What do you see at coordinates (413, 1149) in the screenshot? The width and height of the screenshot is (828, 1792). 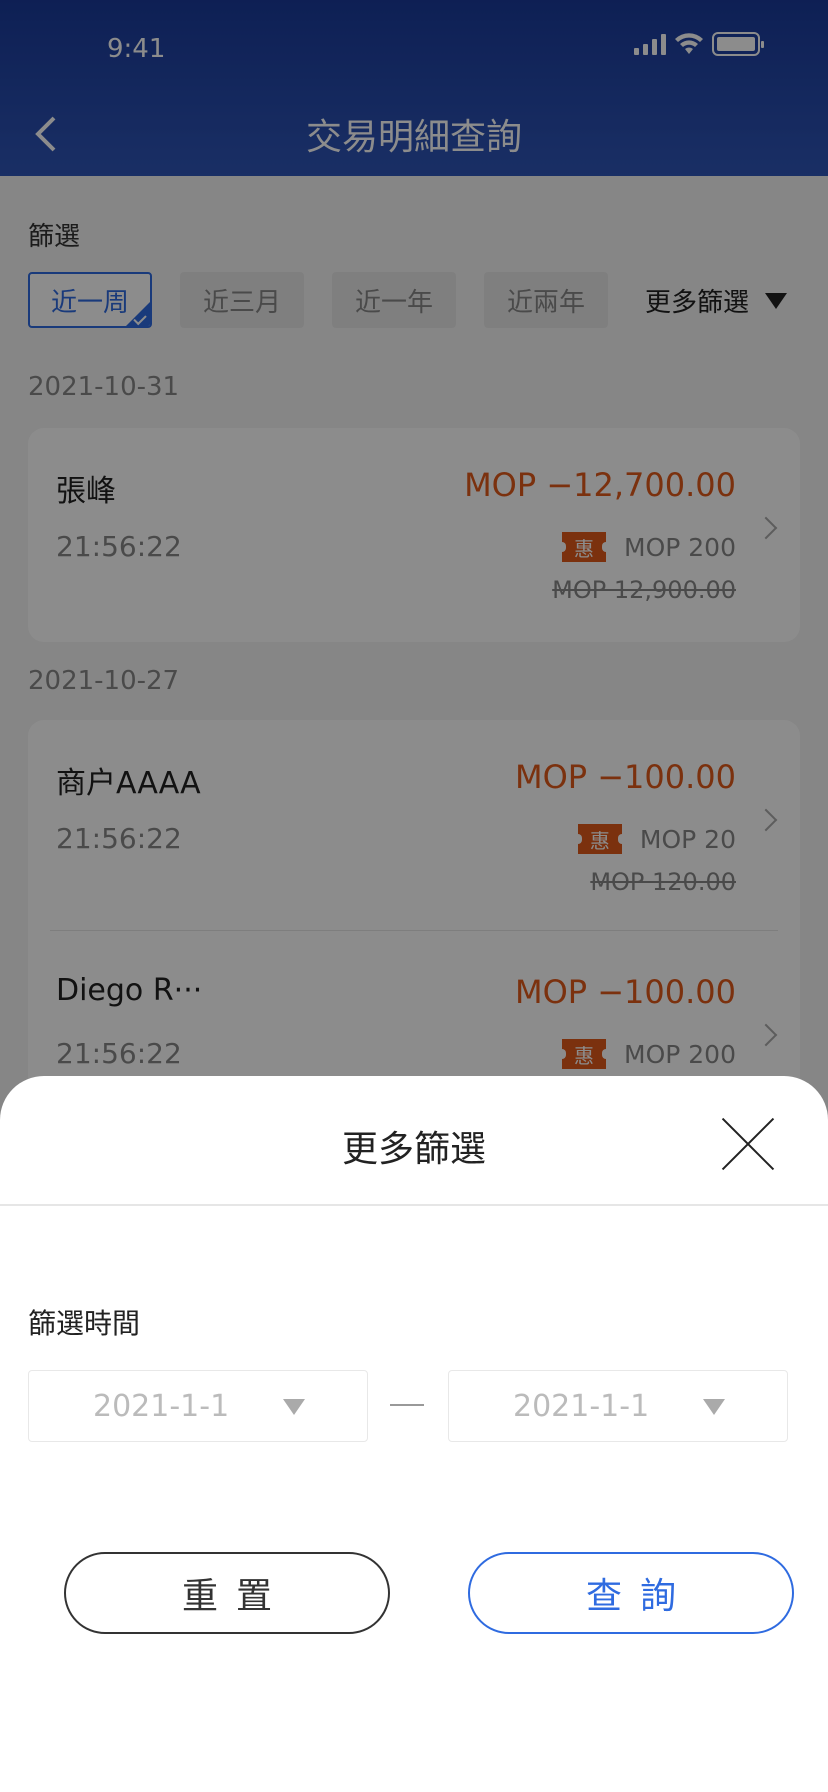 I see `sheet-title: 更多篩選` at bounding box center [413, 1149].